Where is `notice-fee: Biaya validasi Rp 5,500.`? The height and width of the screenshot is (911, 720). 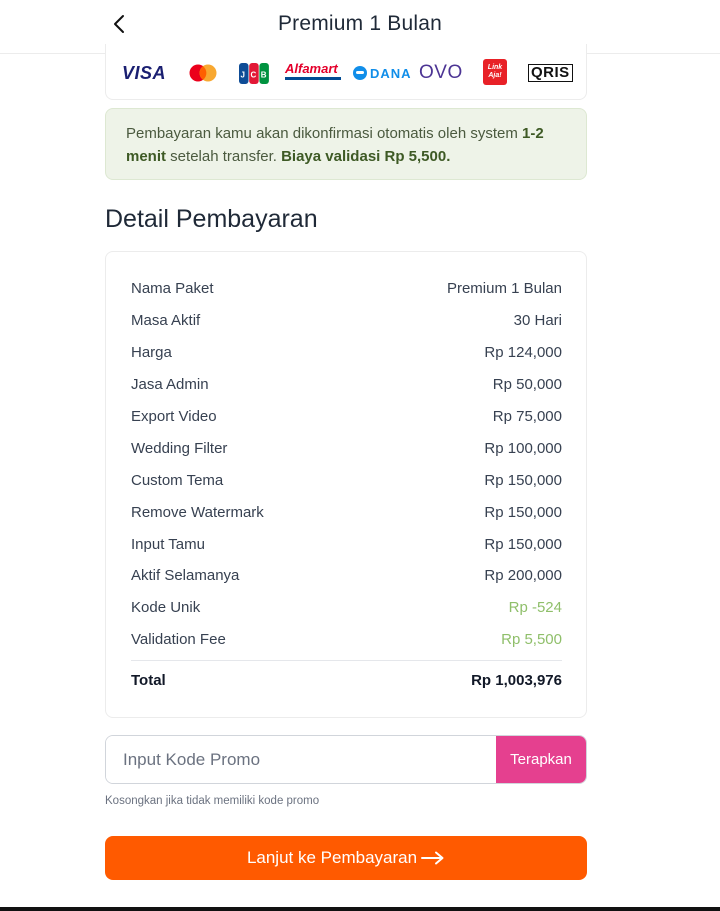 notice-fee: Biaya validasi Rp 5,500. is located at coordinates (366, 156).